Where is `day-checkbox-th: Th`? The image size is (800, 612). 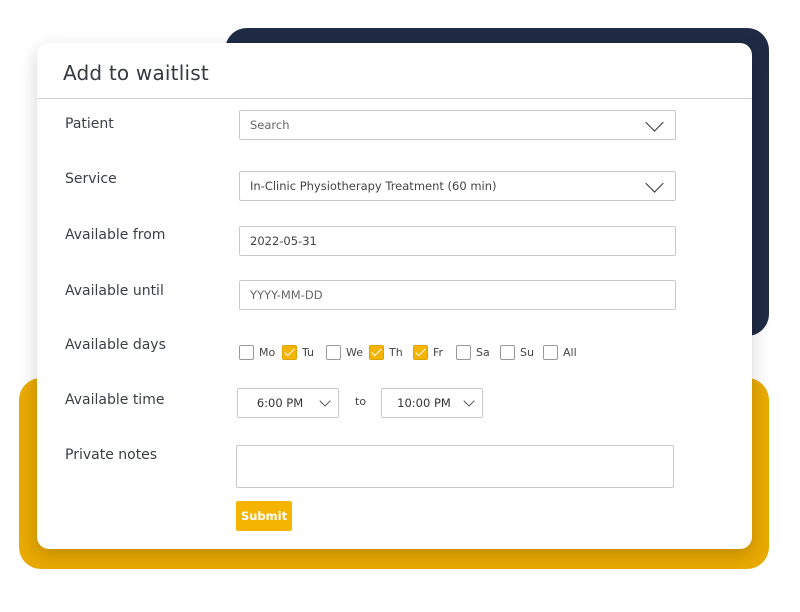 day-checkbox-th: Th is located at coordinates (386, 352).